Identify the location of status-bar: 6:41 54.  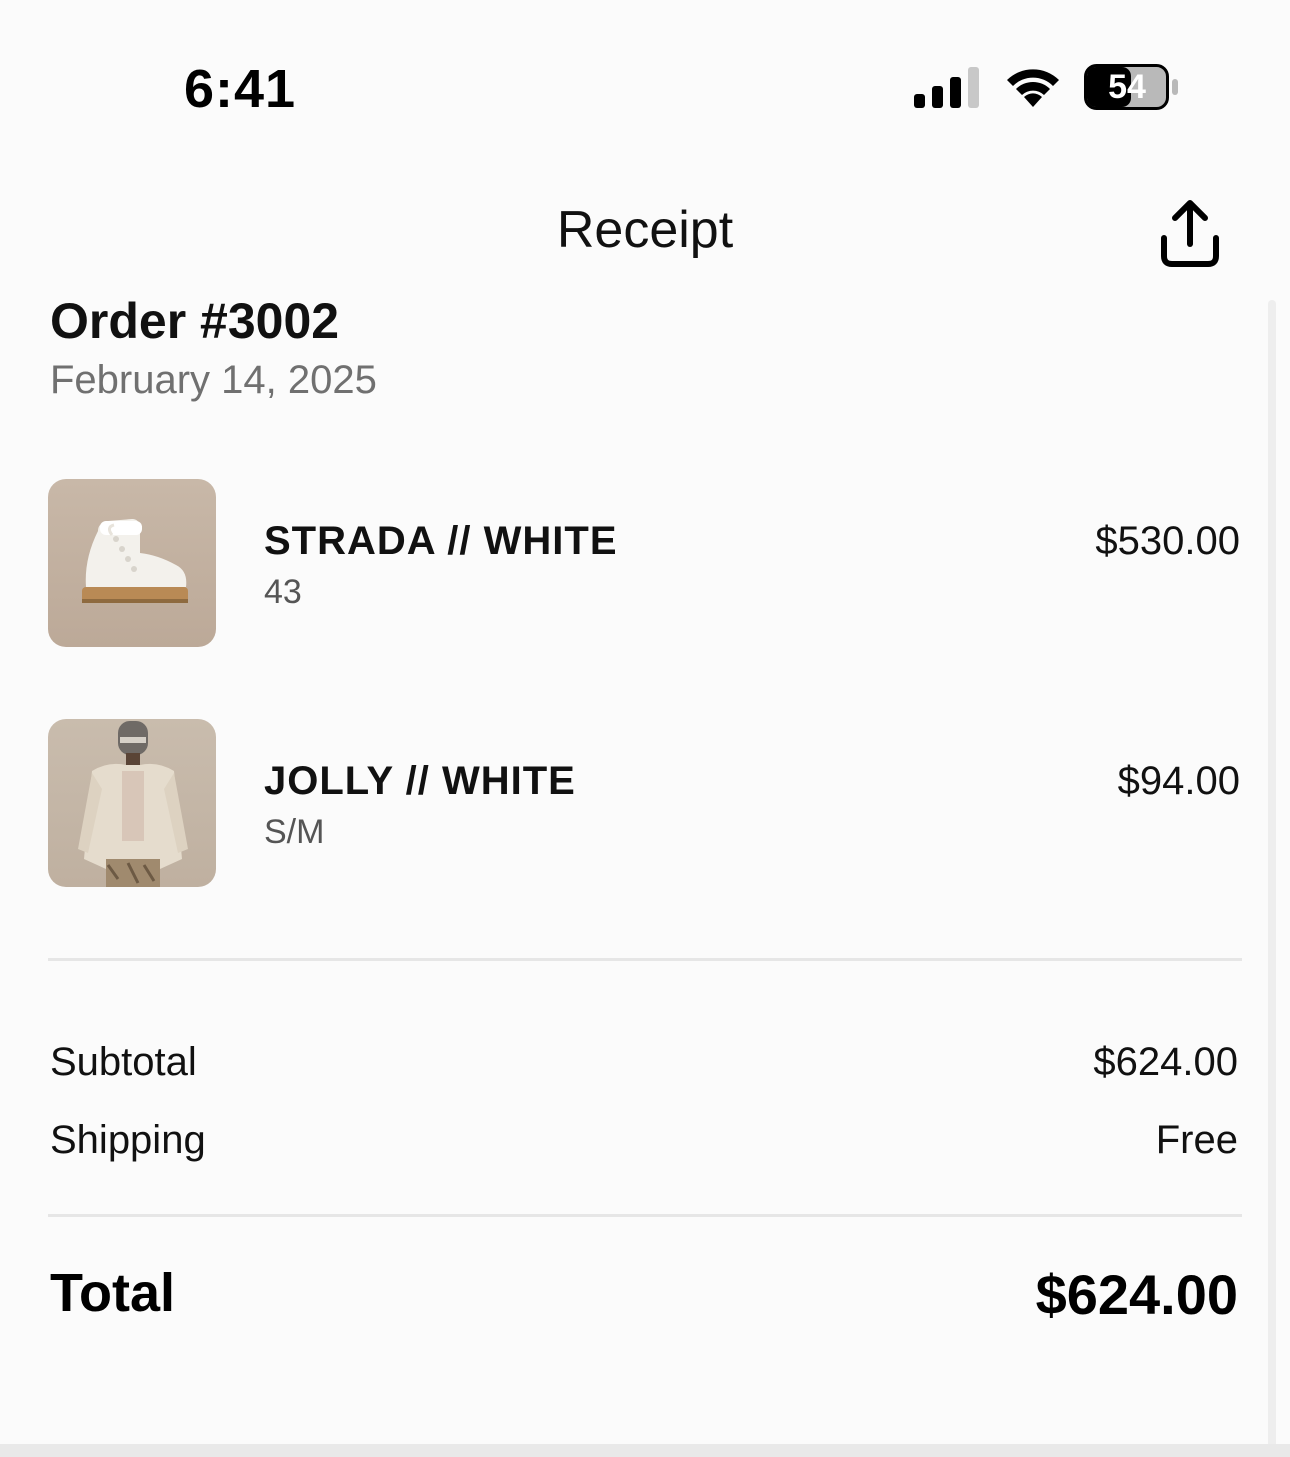
(645, 75).